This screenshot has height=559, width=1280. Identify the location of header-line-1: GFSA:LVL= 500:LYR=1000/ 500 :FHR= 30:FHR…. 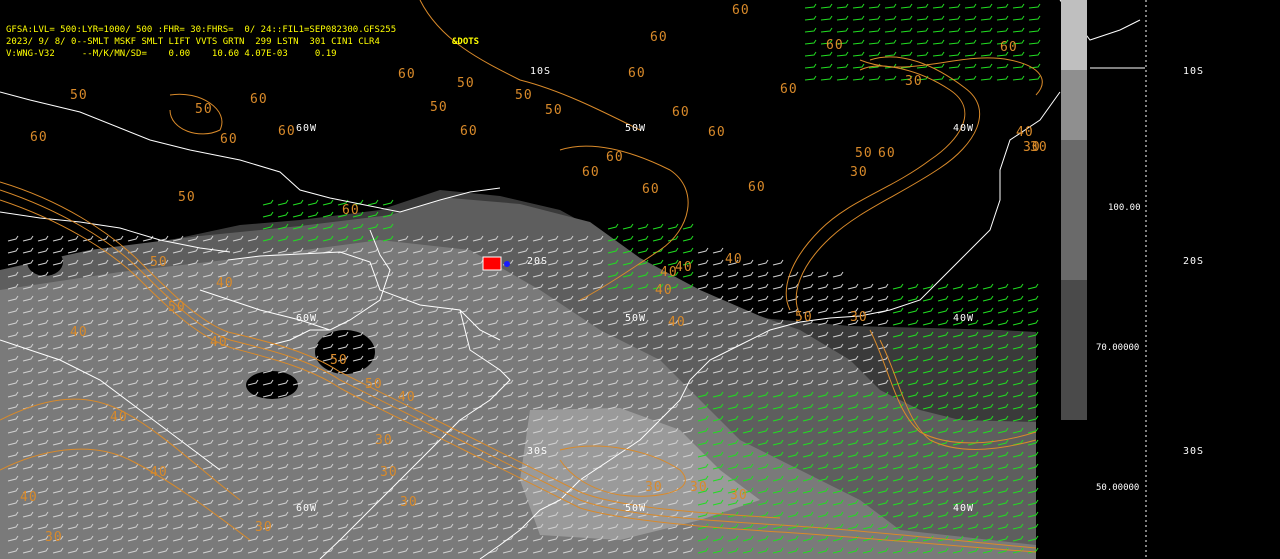
(201, 30).